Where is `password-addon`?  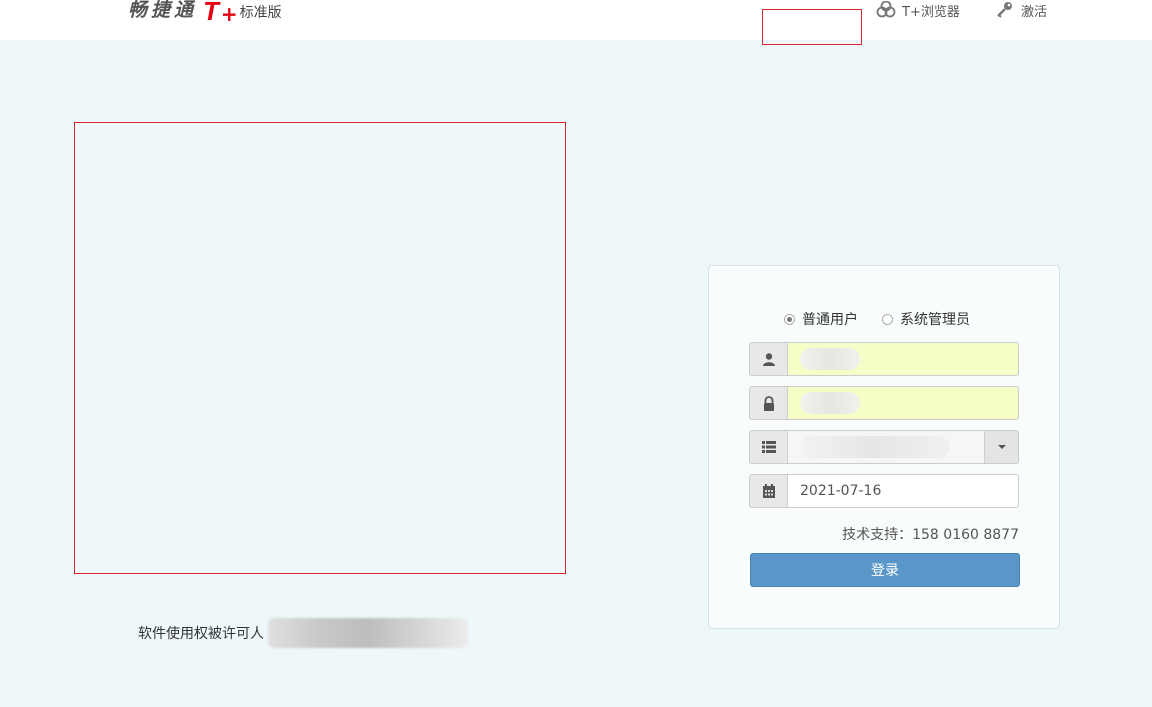 password-addon is located at coordinates (768, 403).